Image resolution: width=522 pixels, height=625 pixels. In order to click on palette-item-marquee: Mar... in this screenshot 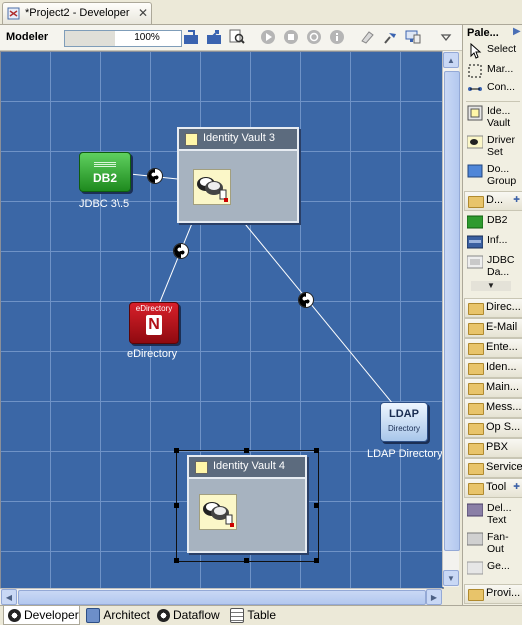, I will do `click(493, 71)`.